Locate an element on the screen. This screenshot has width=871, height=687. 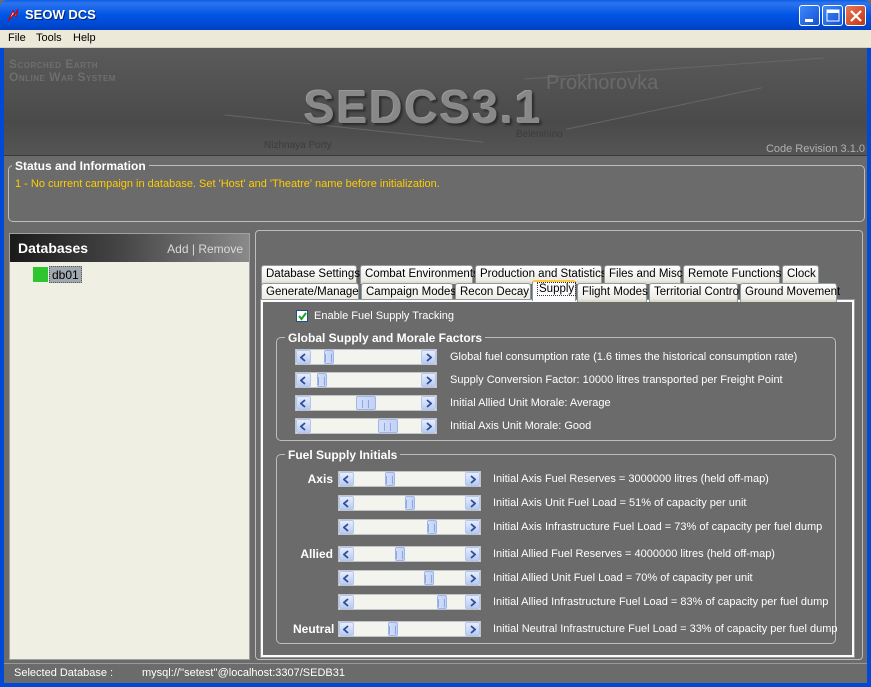
enable-fuel-supply-label: Enable Fuel Supply Tracking is located at coordinates (384, 316).